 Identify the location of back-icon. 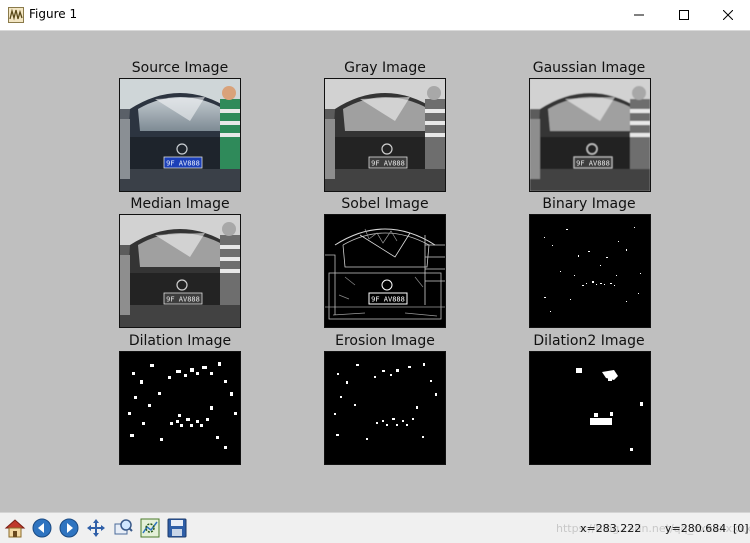
(42, 528).